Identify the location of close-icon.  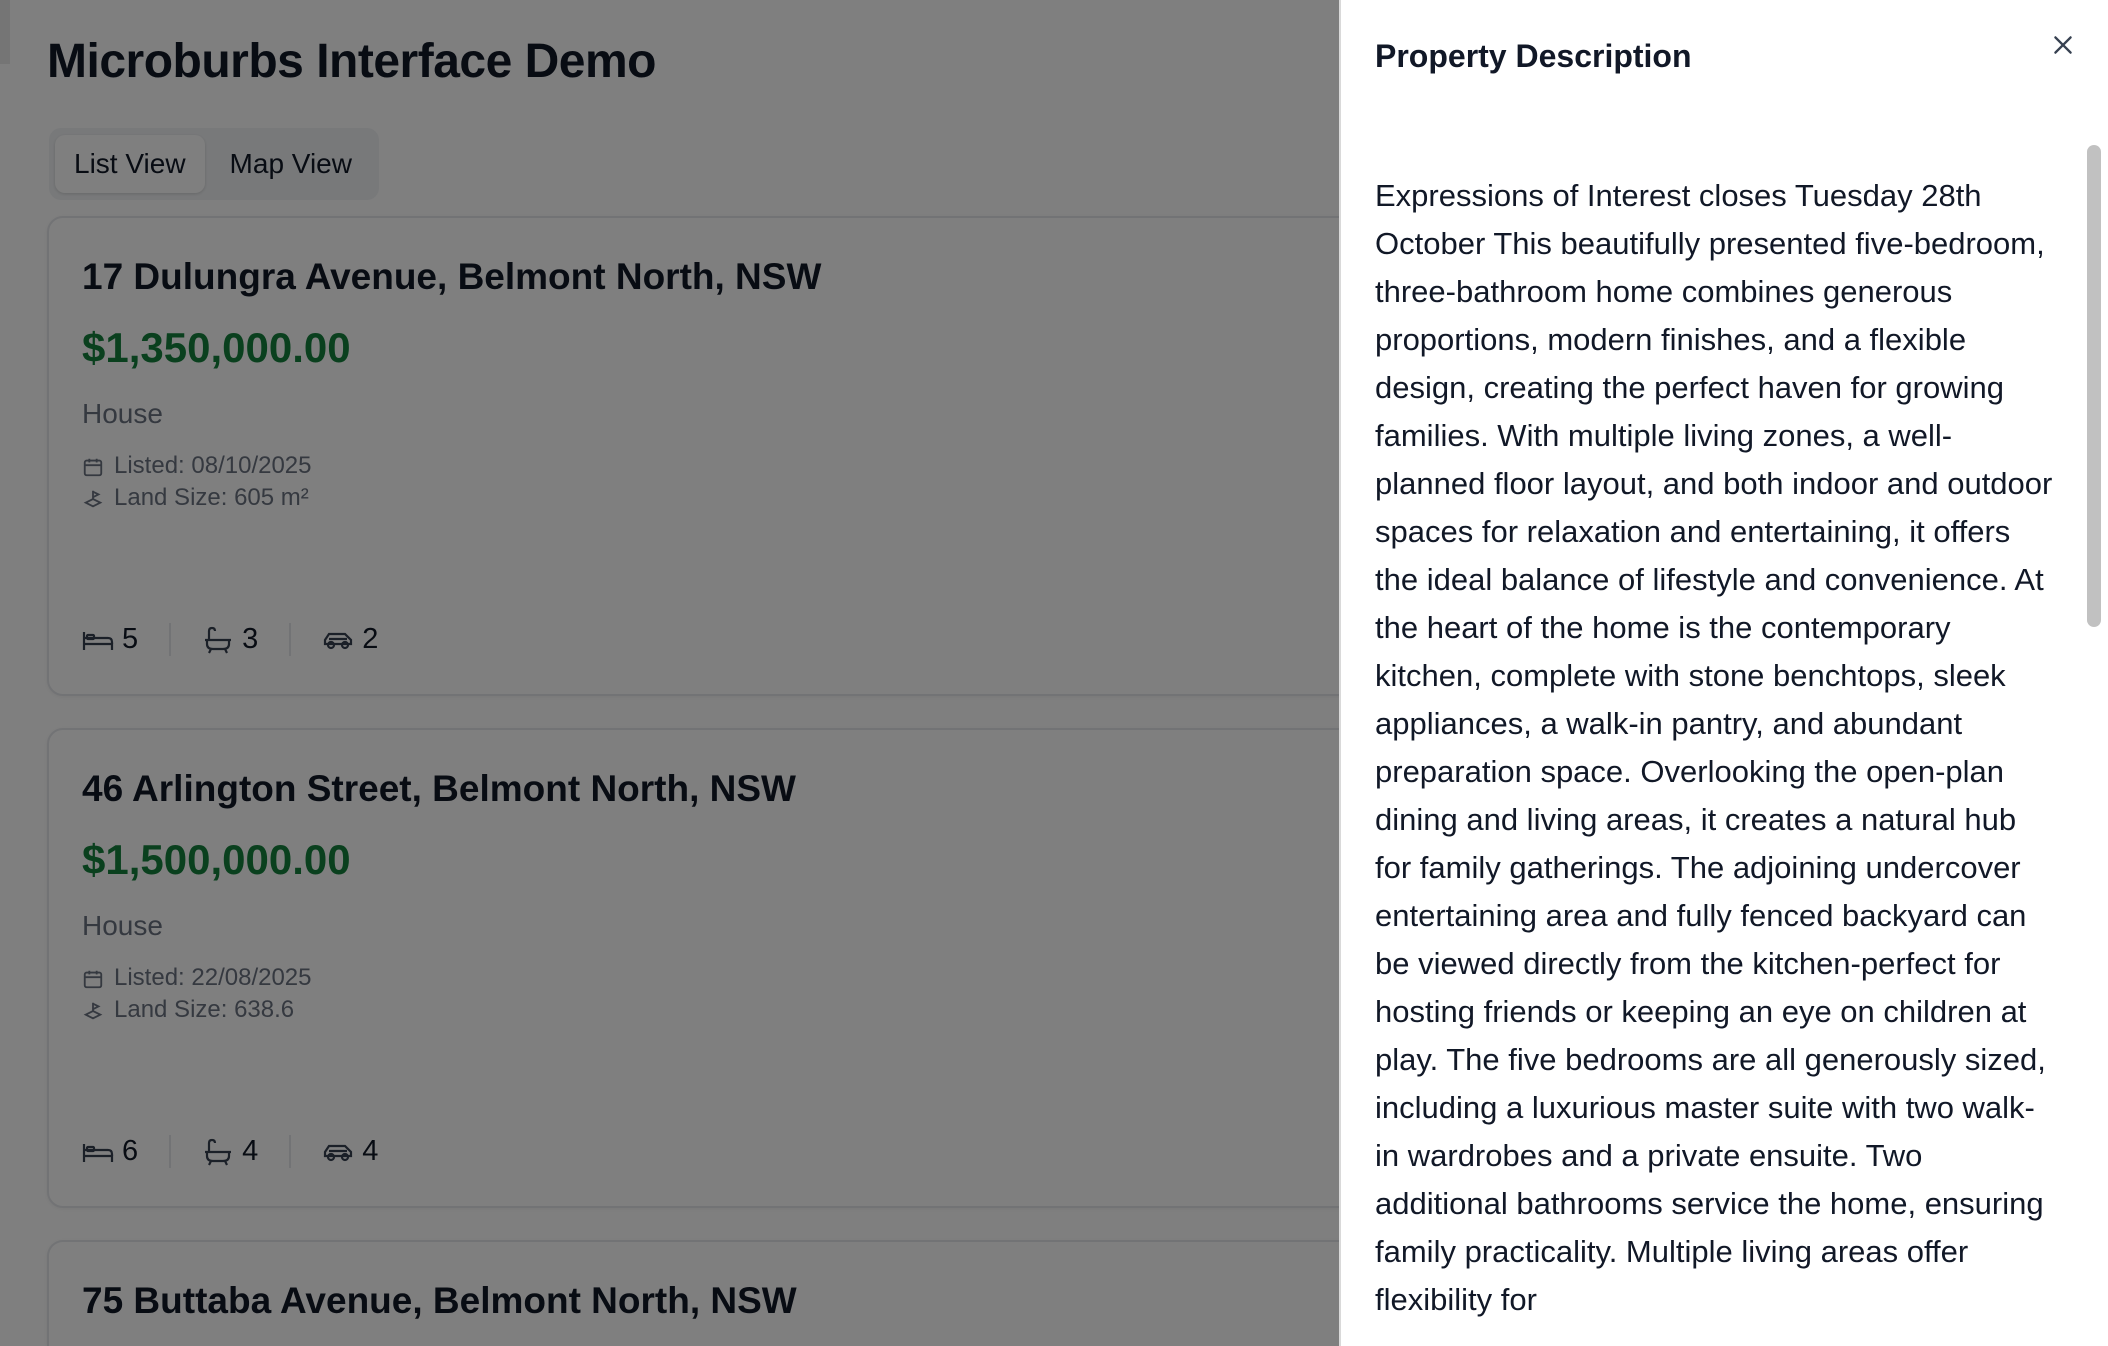
(2063, 47).